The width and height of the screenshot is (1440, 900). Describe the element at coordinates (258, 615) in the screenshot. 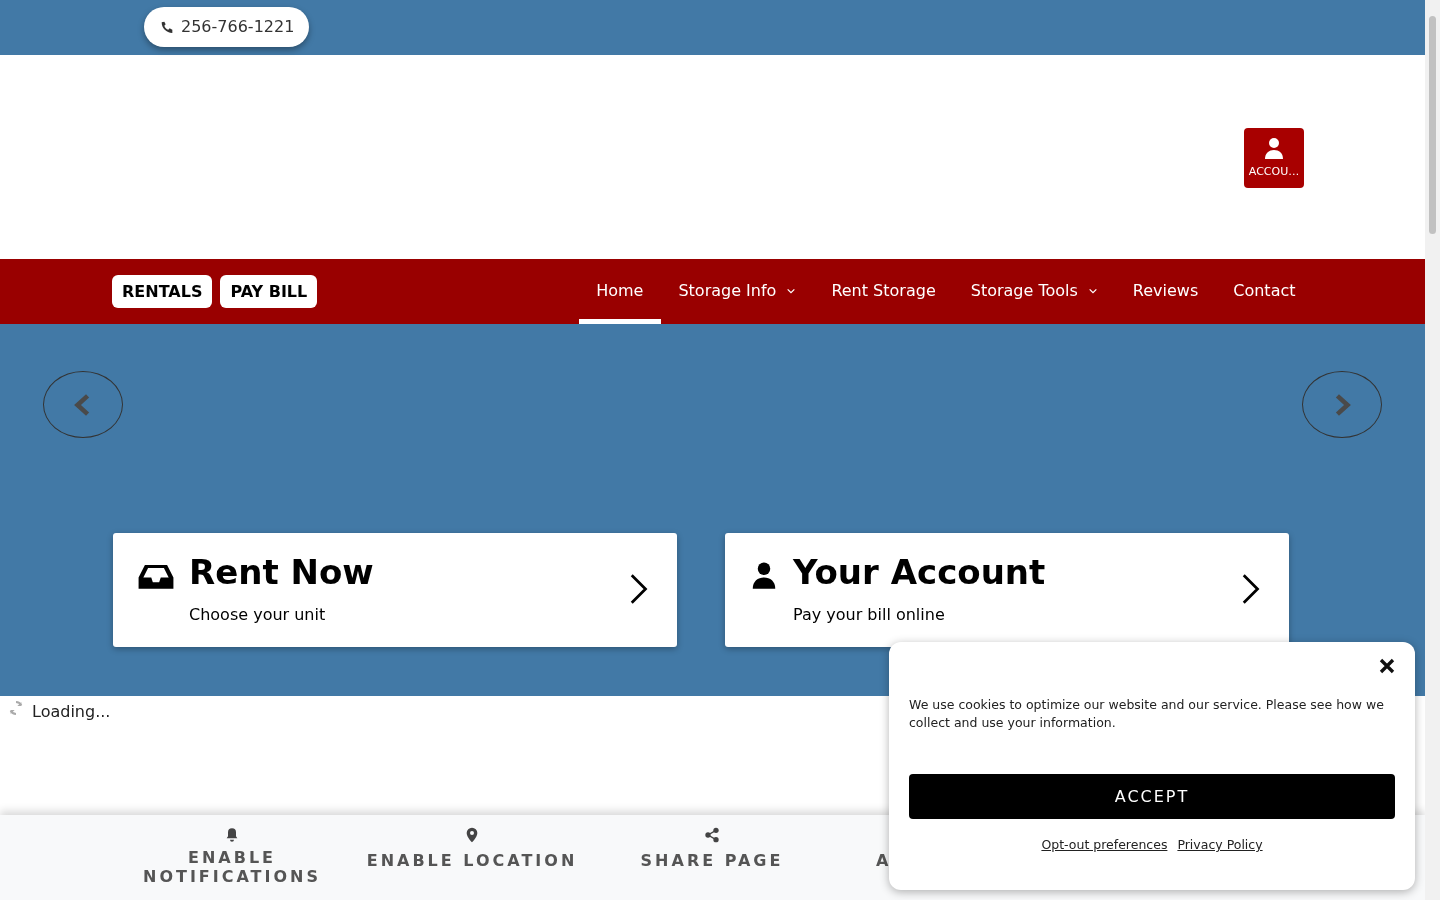

I see `card-subtitle: Choose your unit` at that location.